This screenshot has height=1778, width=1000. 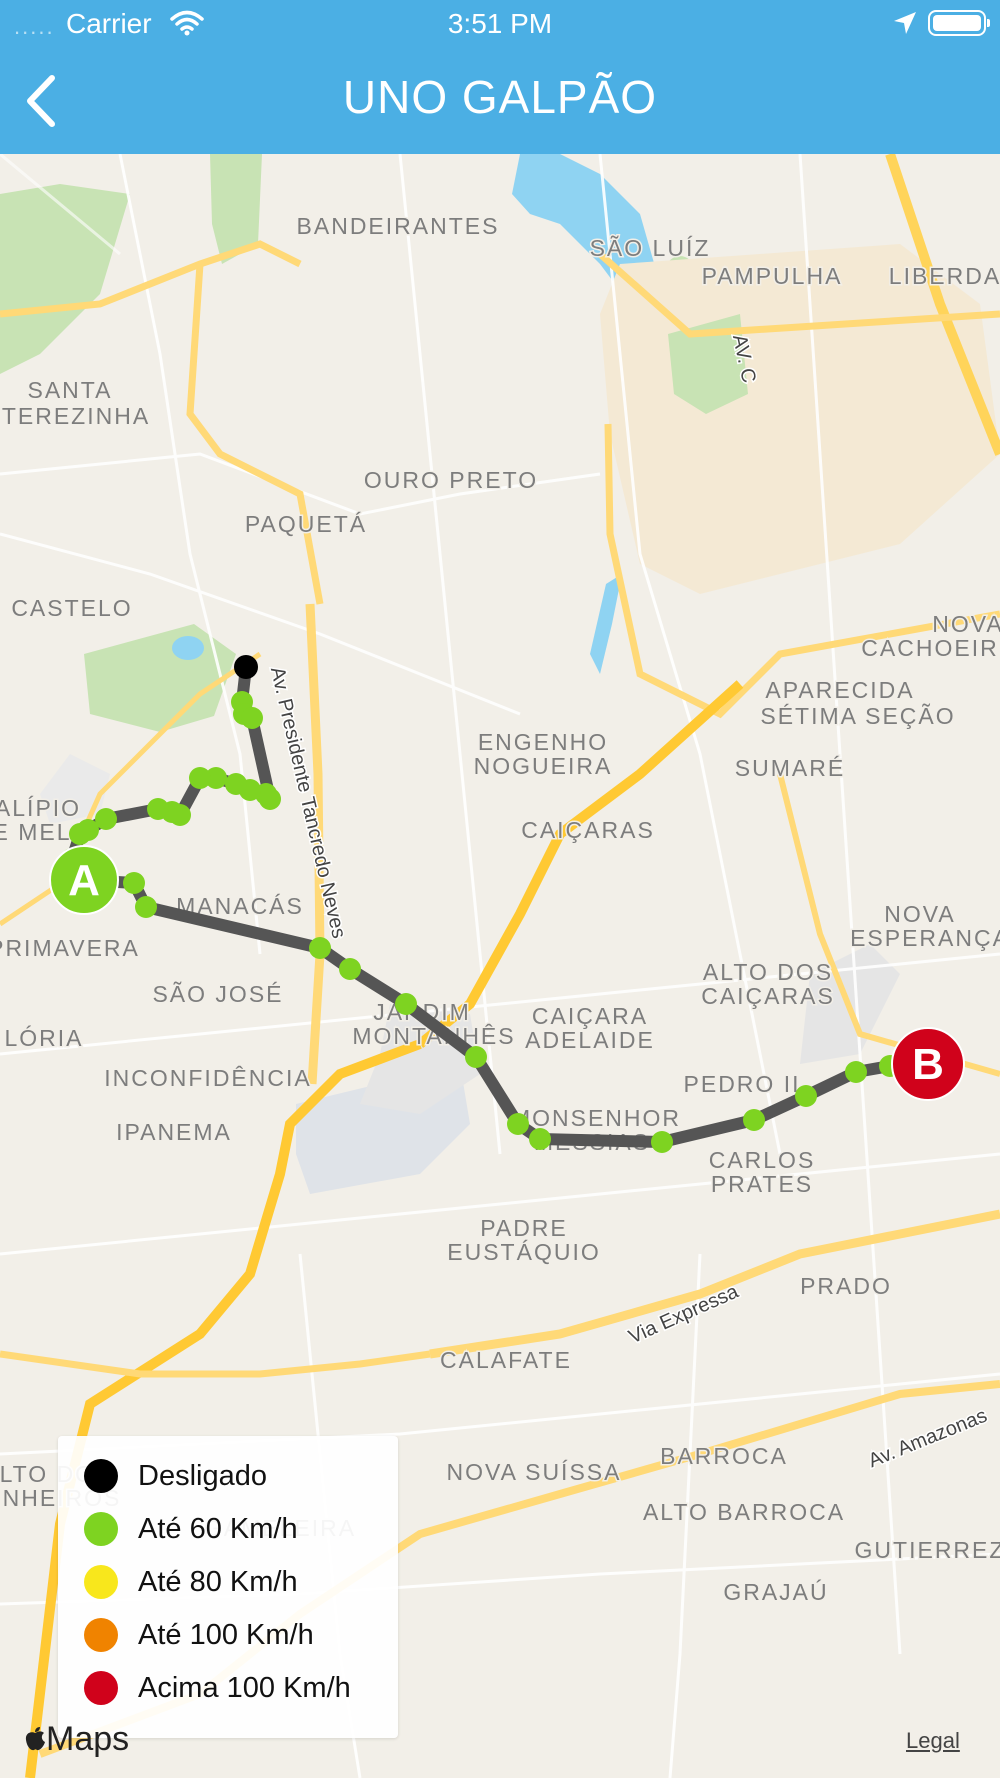 What do you see at coordinates (524, 1228) in the screenshot?
I see `map-label: PADRE` at bounding box center [524, 1228].